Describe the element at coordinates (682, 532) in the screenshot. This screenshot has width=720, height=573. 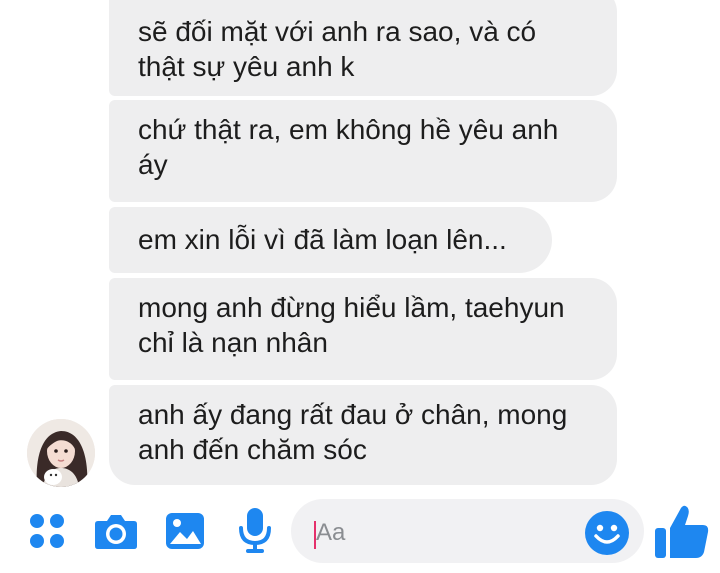
I see `thumbs-up-icon` at that location.